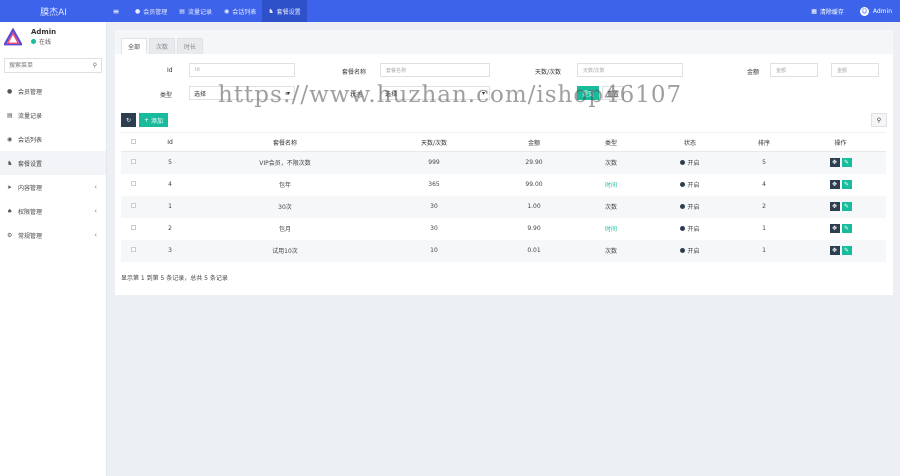 The width and height of the screenshot is (900, 476). I want to click on topnav-item-traffic: ▤ 流量记录, so click(195, 11).